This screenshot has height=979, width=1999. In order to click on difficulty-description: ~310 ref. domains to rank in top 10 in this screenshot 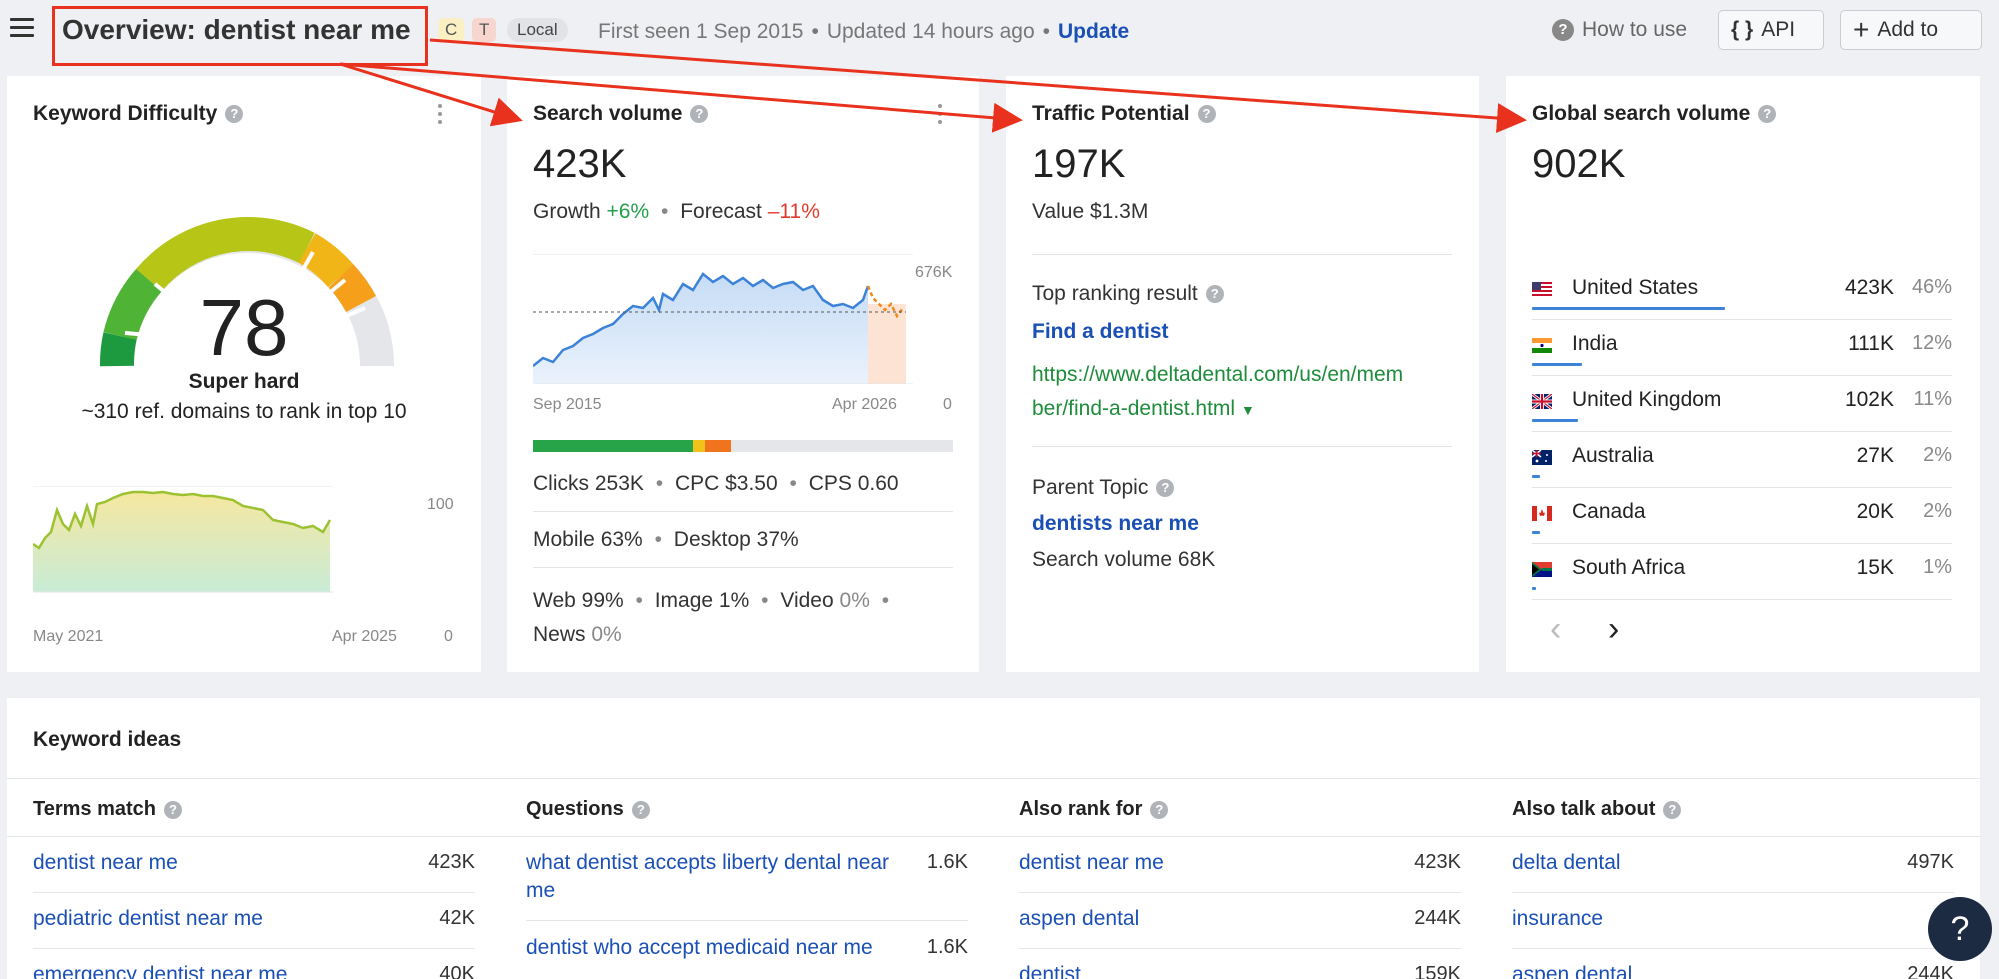, I will do `click(244, 411)`.